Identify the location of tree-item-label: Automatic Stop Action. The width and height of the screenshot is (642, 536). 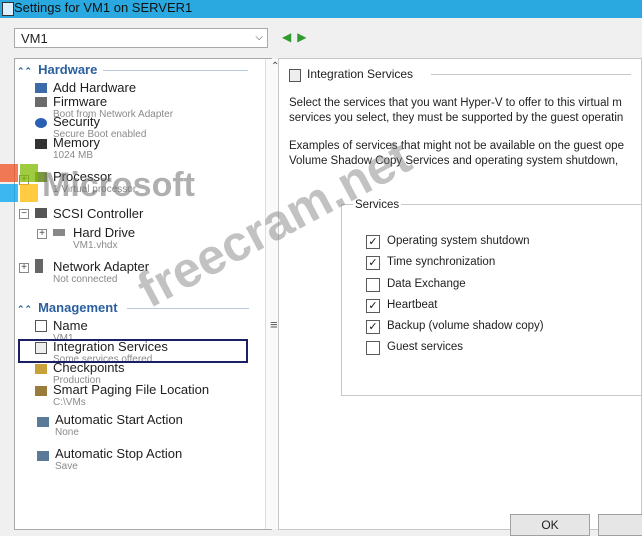
(119, 453).